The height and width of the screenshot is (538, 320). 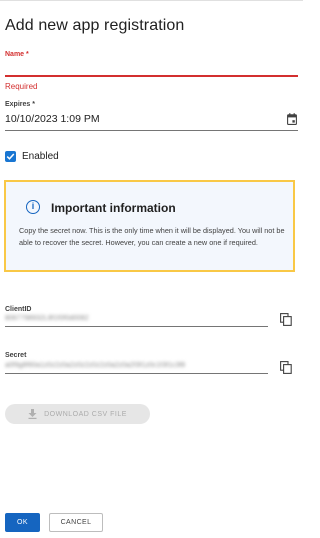 What do you see at coordinates (20, 104) in the screenshot?
I see `expires-field-label: Expires *` at bounding box center [20, 104].